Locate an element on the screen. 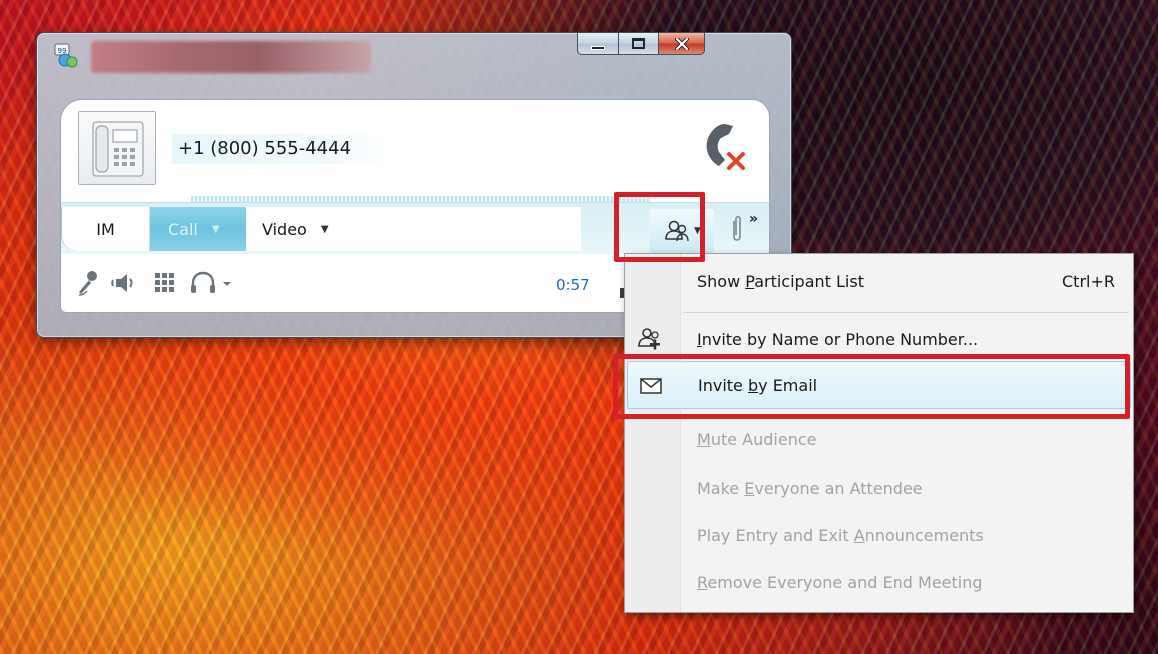 This screenshot has height=654, width=1158. contact-header: +1 (800) 555-4444 is located at coordinates (415, 150).